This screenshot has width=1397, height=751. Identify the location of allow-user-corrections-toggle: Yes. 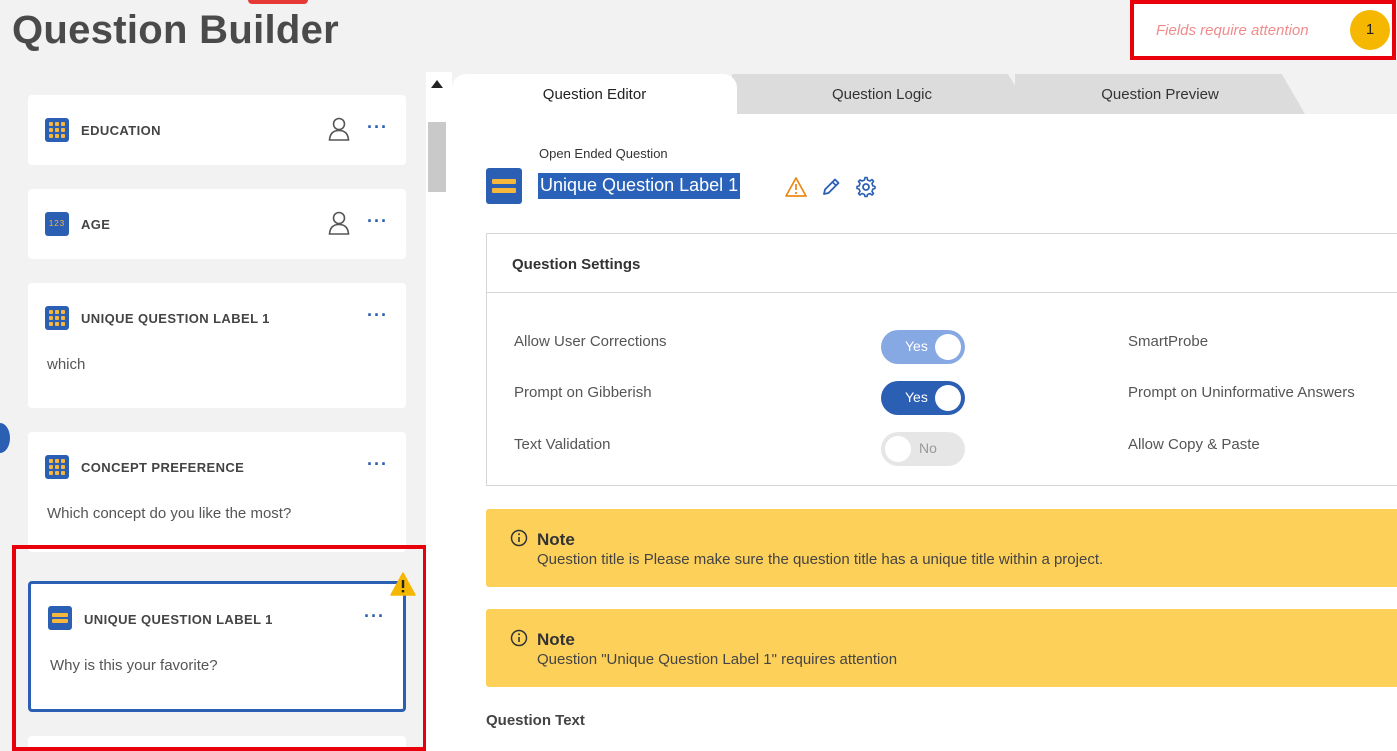
(923, 347).